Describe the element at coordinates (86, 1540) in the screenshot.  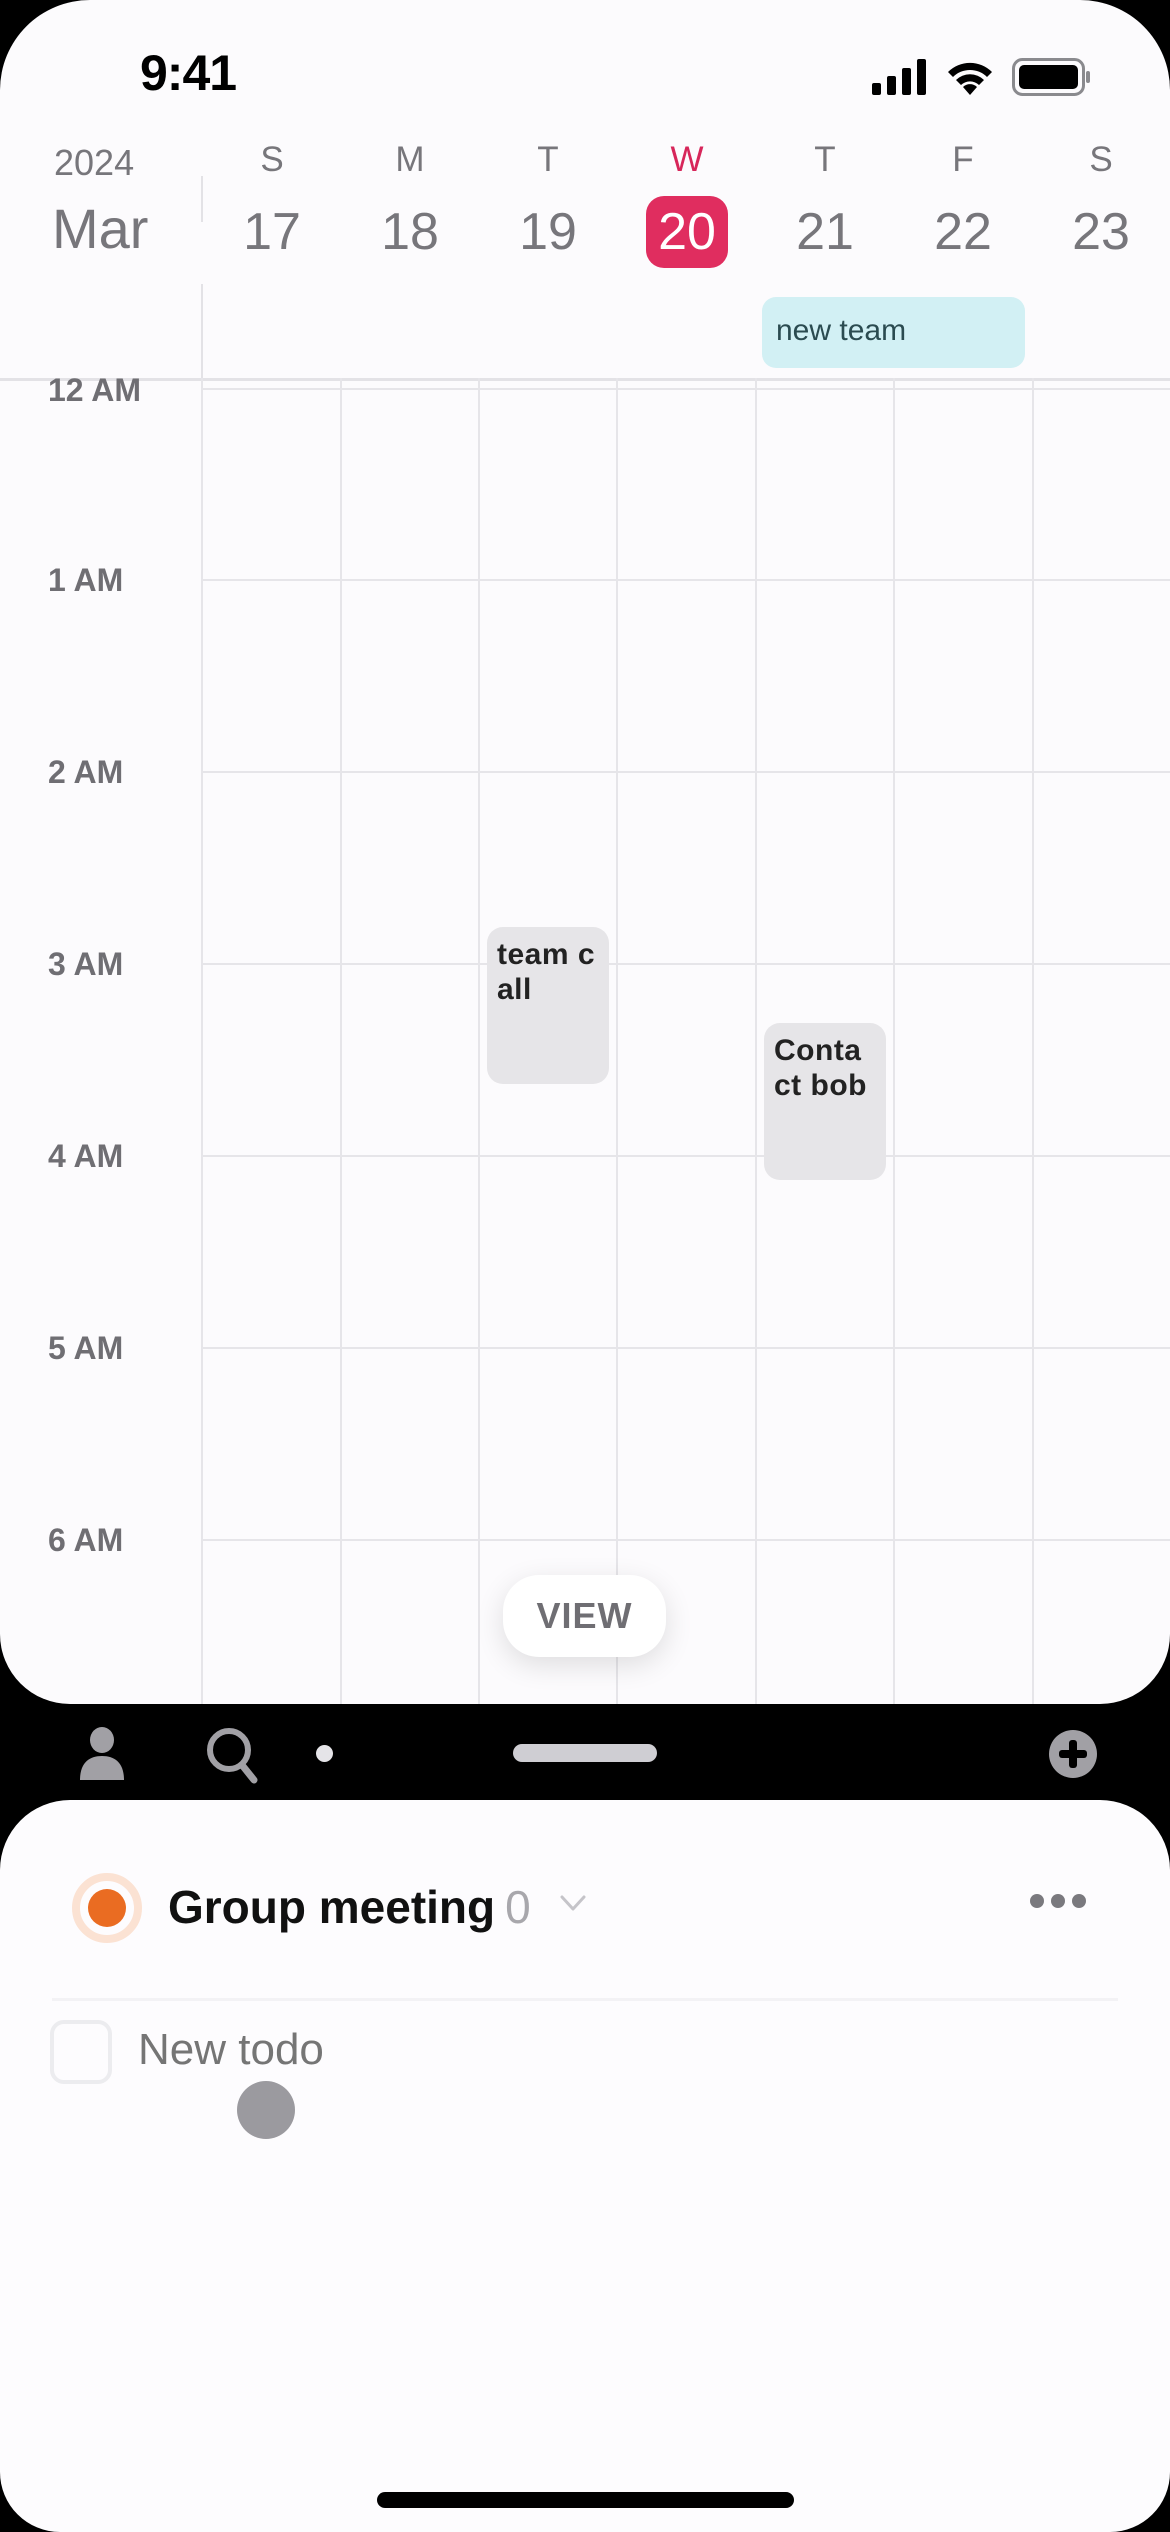
I see `hour-label: 6 AM` at that location.